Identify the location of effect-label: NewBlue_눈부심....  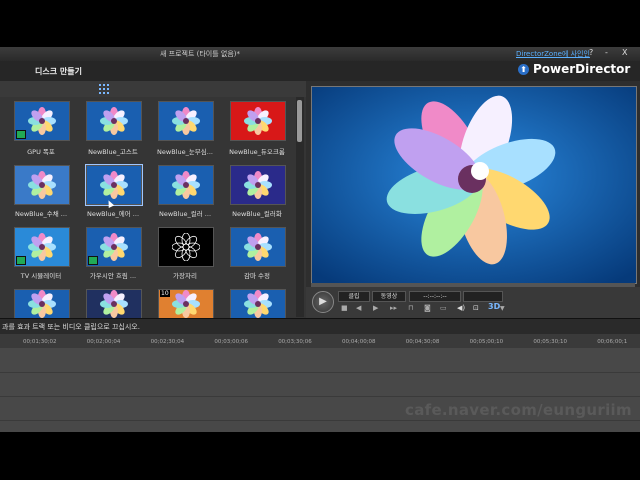
(185, 152).